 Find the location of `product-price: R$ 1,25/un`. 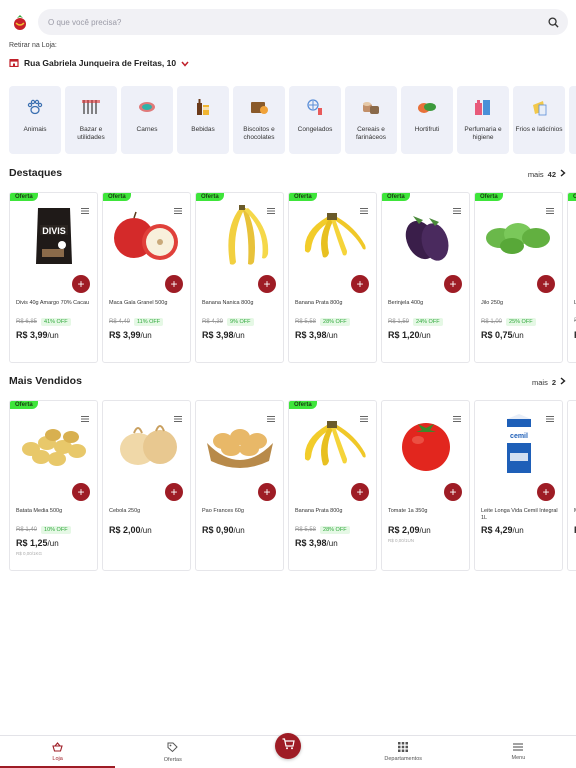

product-price: R$ 1,25/un is located at coordinates (37, 543).